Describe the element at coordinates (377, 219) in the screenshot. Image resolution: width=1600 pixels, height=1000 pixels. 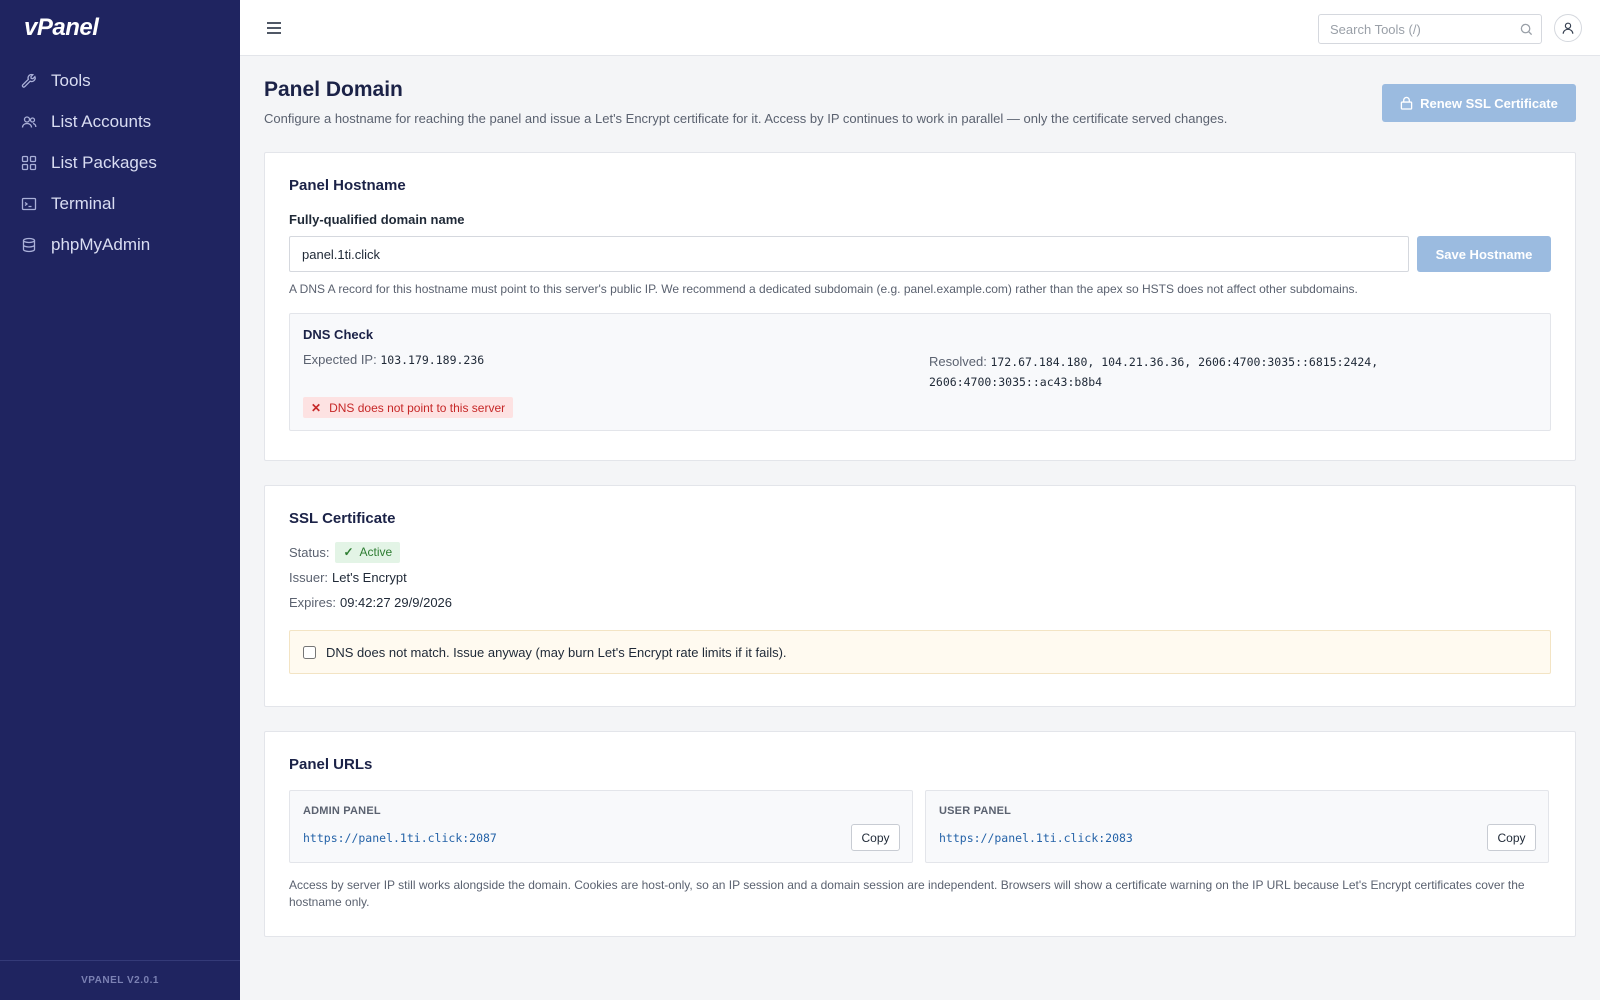
I see `fqdn-label: Fully-qualified domain name` at that location.